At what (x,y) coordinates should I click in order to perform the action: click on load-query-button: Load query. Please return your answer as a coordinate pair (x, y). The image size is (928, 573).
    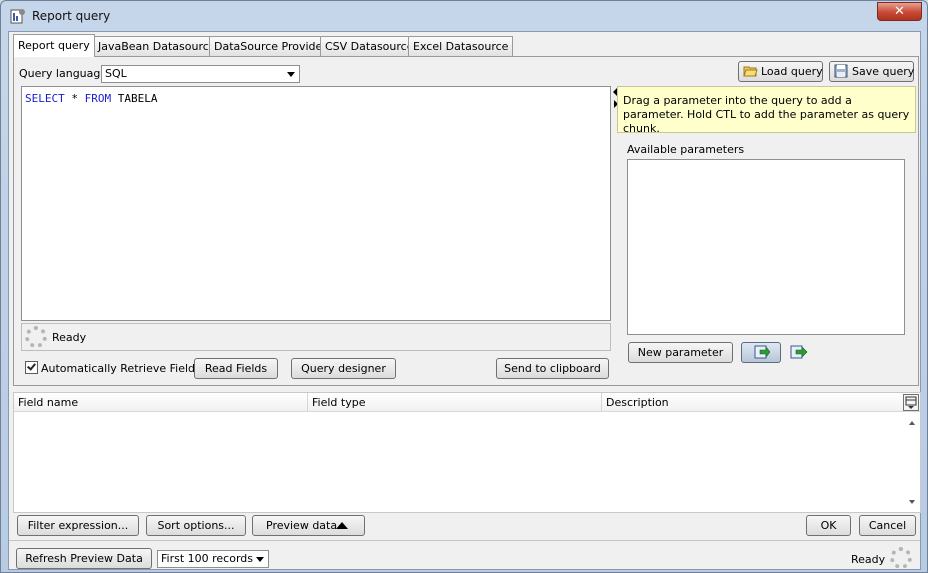
    Looking at the image, I should click on (780, 71).